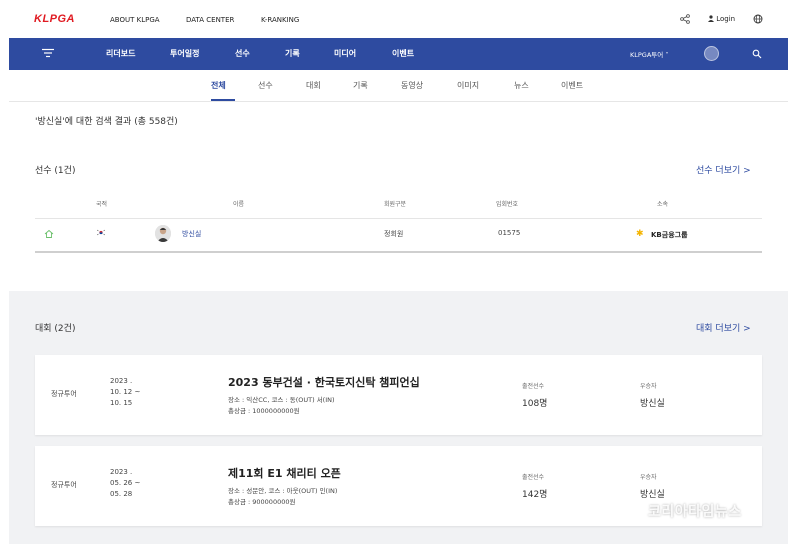  What do you see at coordinates (616, 512) in the screenshot?
I see `watermark-logo-mark: K` at bounding box center [616, 512].